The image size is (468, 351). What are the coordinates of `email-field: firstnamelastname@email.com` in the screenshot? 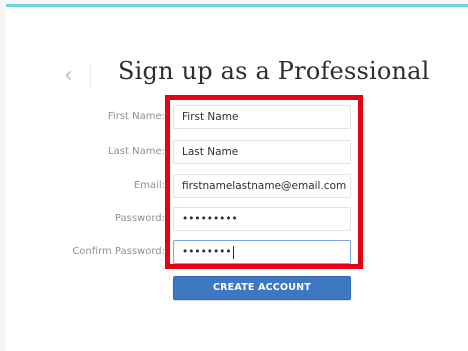 It's located at (262, 186).